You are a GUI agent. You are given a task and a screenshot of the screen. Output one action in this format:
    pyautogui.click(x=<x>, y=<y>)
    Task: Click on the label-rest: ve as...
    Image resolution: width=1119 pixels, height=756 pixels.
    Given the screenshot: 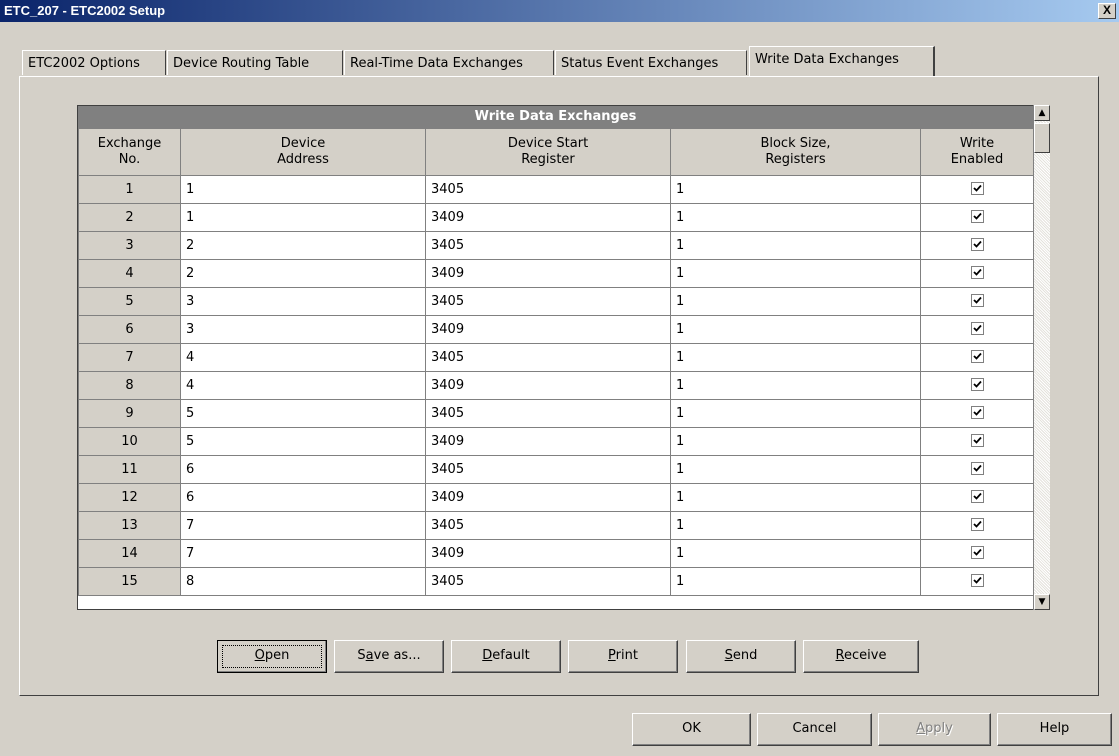 What is the action you would take?
    pyautogui.click(x=397, y=655)
    